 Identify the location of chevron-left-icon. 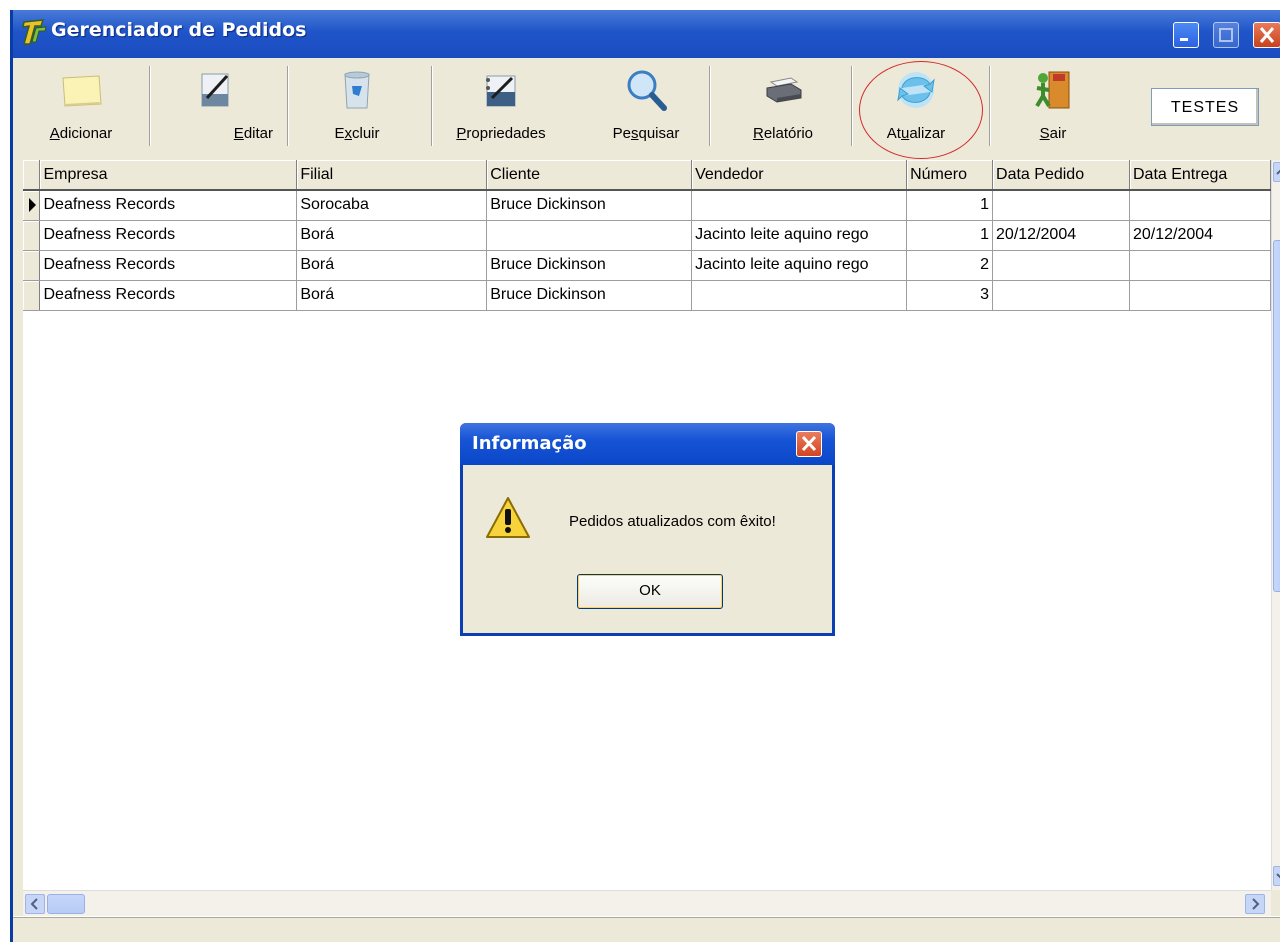
(34, 904).